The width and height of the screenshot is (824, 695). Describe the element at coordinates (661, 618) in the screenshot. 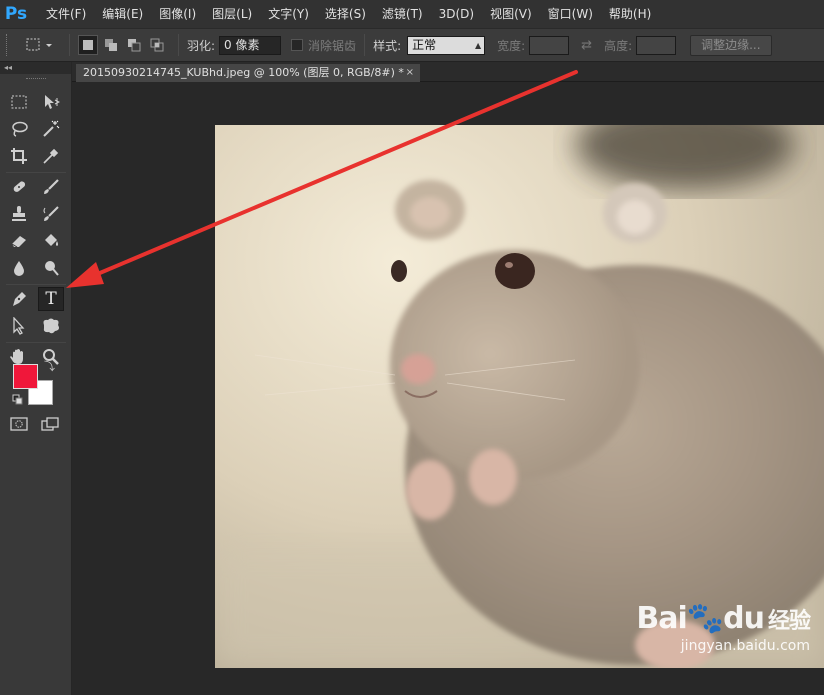

I see `baidu-logo-bai: Bai` at that location.